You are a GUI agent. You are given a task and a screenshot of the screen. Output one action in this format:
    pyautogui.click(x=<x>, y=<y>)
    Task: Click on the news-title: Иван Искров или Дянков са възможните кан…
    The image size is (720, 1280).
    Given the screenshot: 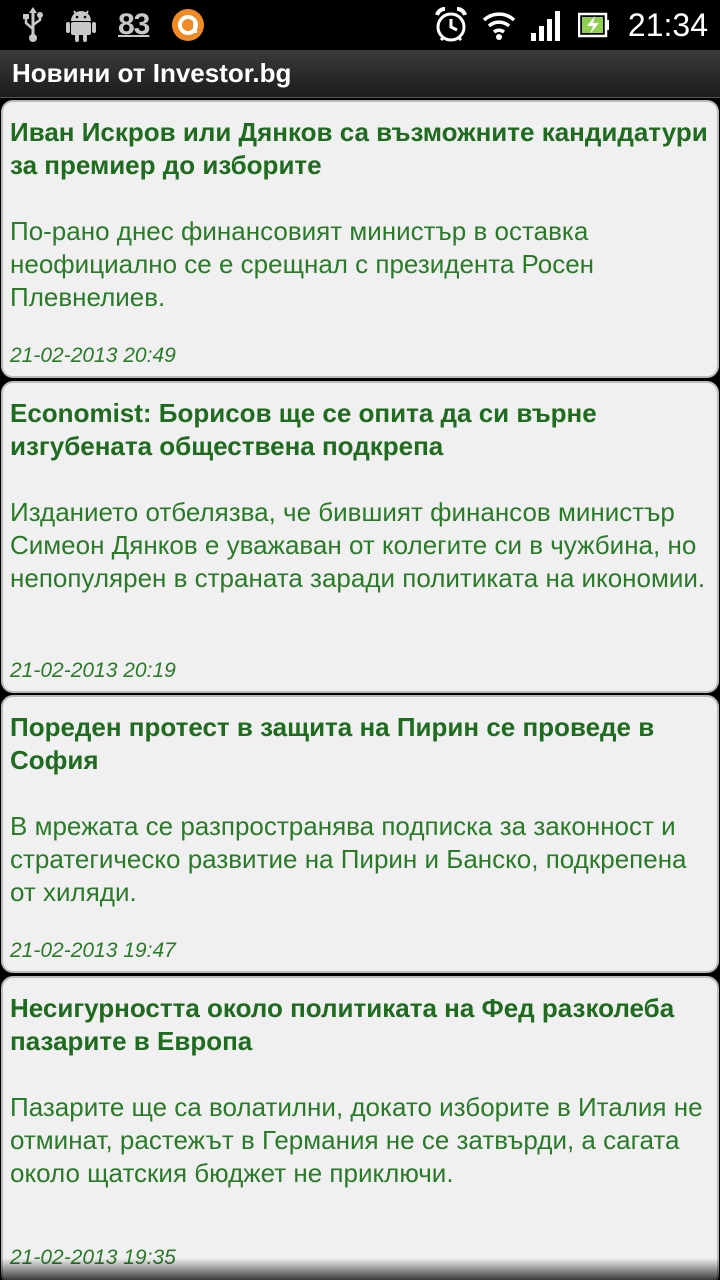 What is the action you would take?
    pyautogui.click(x=359, y=148)
    